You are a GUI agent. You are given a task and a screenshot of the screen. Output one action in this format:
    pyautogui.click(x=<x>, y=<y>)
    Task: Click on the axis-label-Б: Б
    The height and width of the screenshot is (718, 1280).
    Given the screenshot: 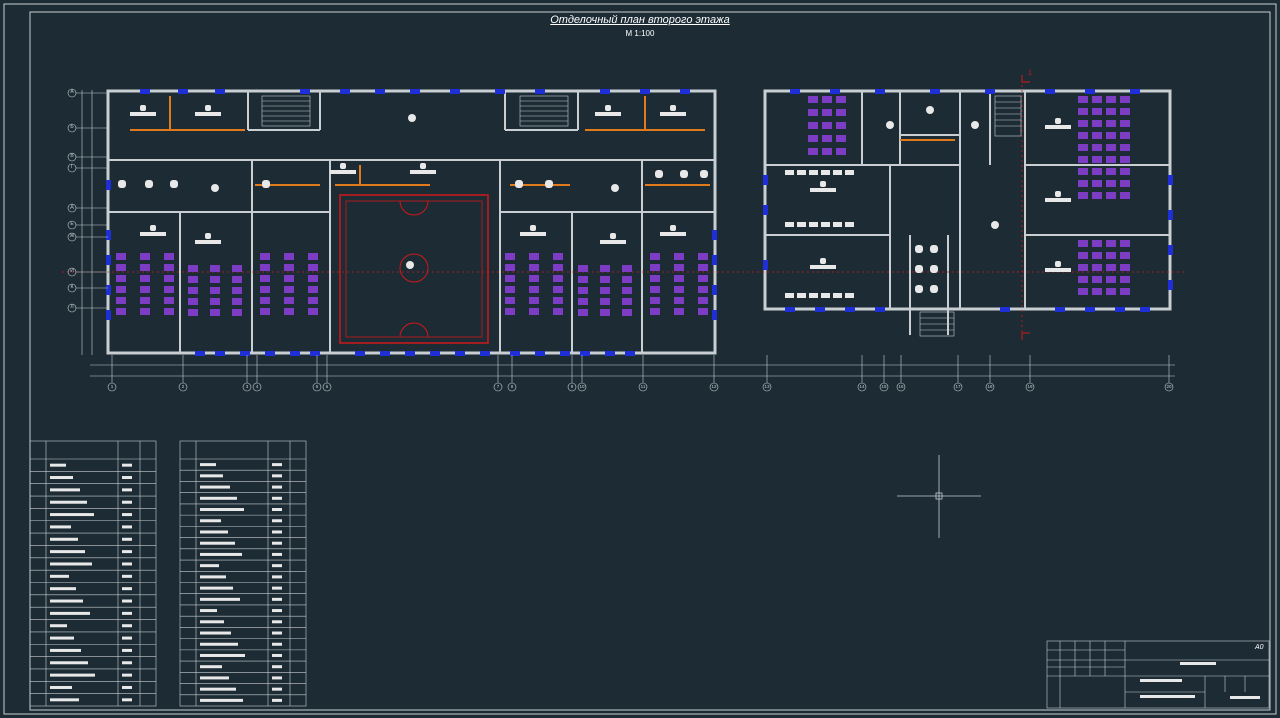 What is the action you would take?
    pyautogui.click(x=72, y=127)
    